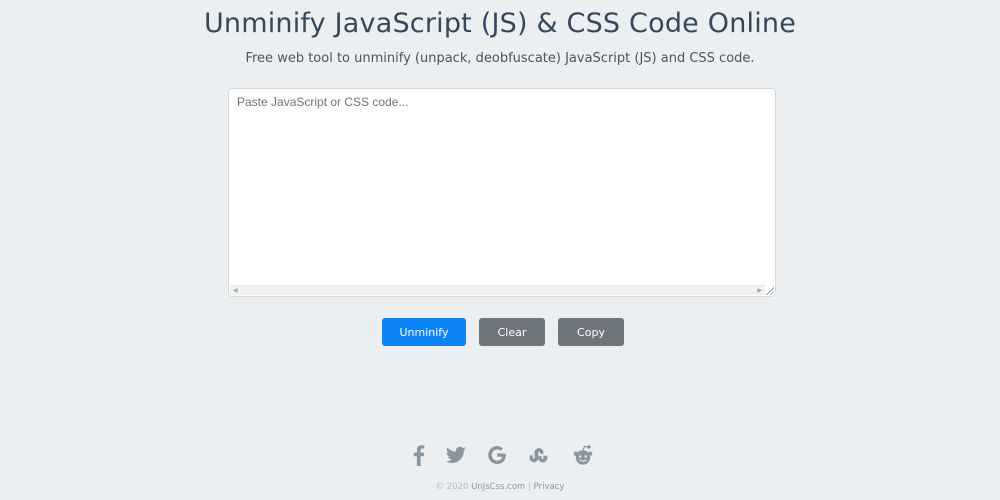 This screenshot has width=1000, height=500. Describe the element at coordinates (769, 290) in the screenshot. I see `resize-handle-icon` at that location.